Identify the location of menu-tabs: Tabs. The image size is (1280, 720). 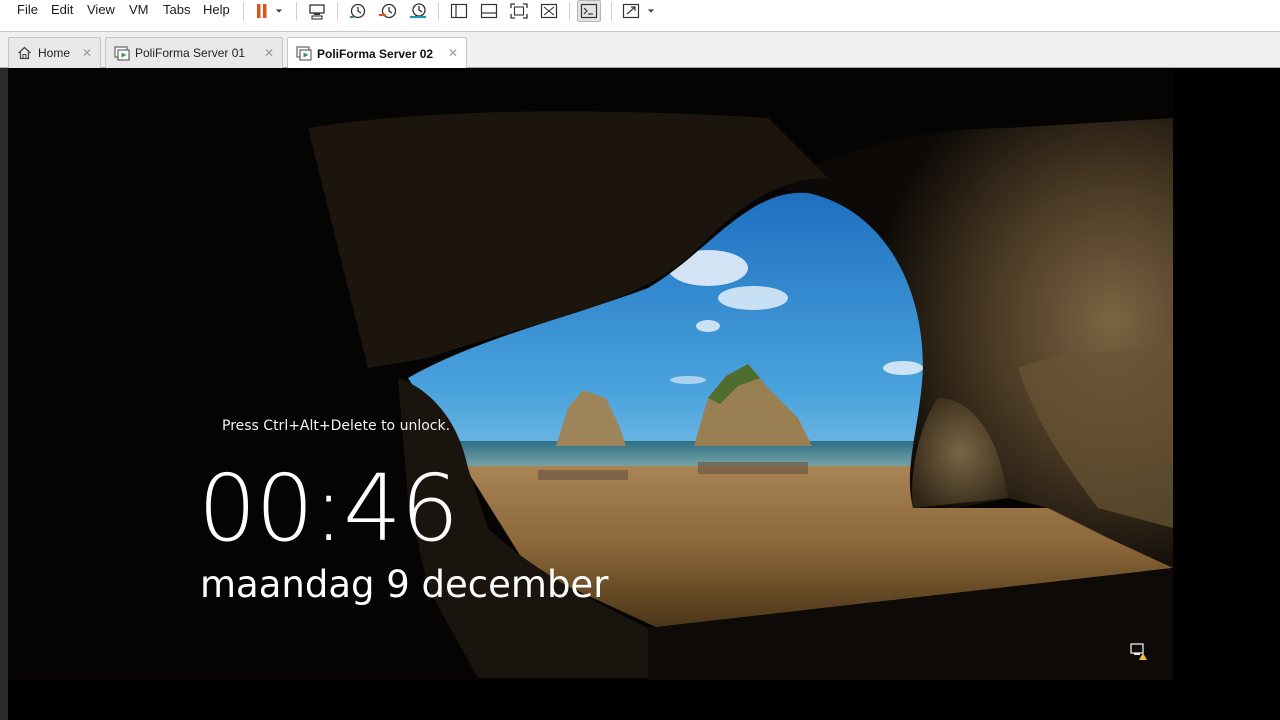
(176, 10).